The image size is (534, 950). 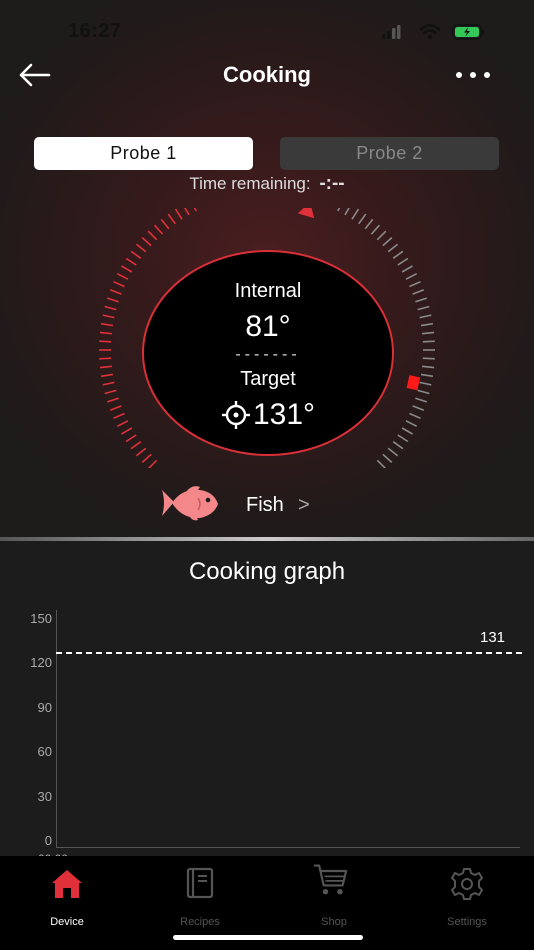 I want to click on cart-icon, so click(x=330, y=879).